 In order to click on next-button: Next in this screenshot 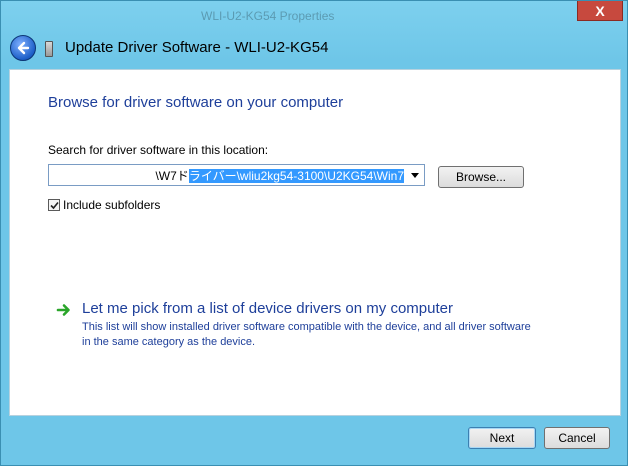, I will do `click(502, 438)`.